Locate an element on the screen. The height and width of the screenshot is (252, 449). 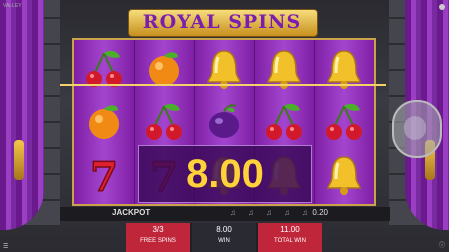
win-cell: 8.00 WIN is located at coordinates (224, 237).